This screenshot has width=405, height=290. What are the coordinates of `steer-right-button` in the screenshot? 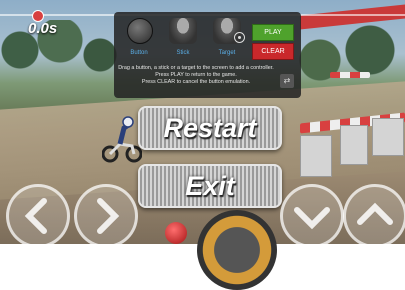 It's located at (106, 216).